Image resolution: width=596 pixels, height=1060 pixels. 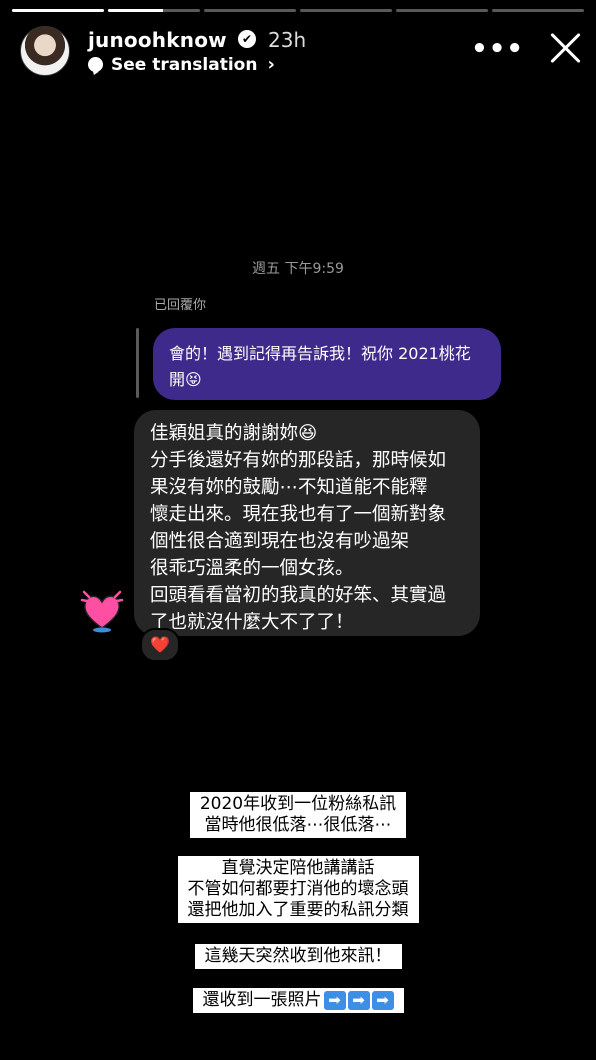 What do you see at coordinates (289, 487) in the screenshot?
I see `message-line: 果沒有妳的鼓勵⋯不知道能不能釋` at bounding box center [289, 487].